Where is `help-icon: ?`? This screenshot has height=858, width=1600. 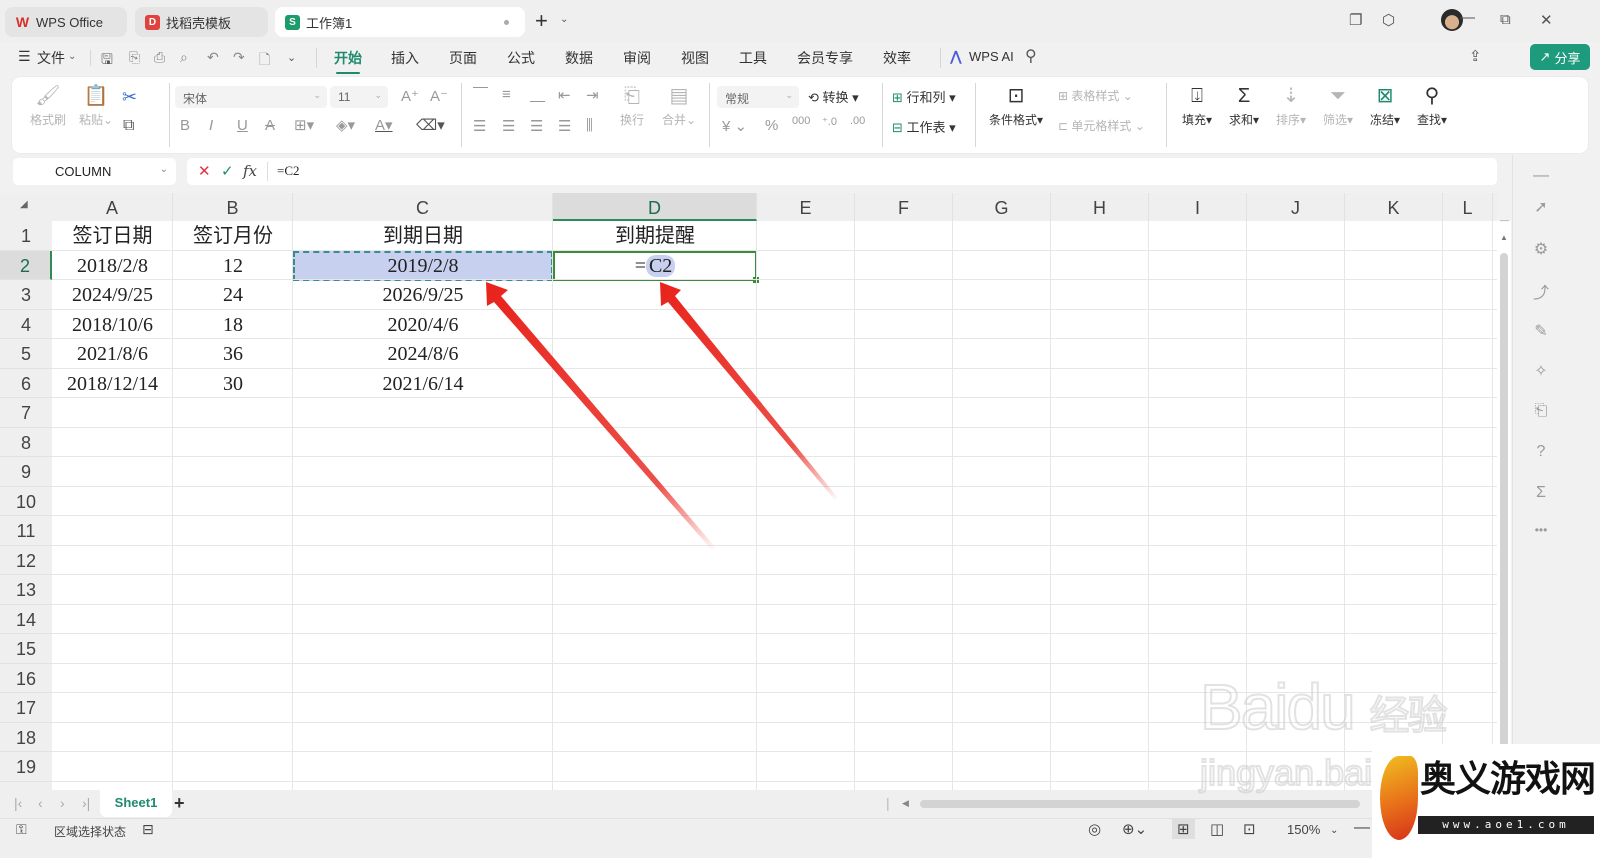
help-icon: ? is located at coordinates (1541, 452).